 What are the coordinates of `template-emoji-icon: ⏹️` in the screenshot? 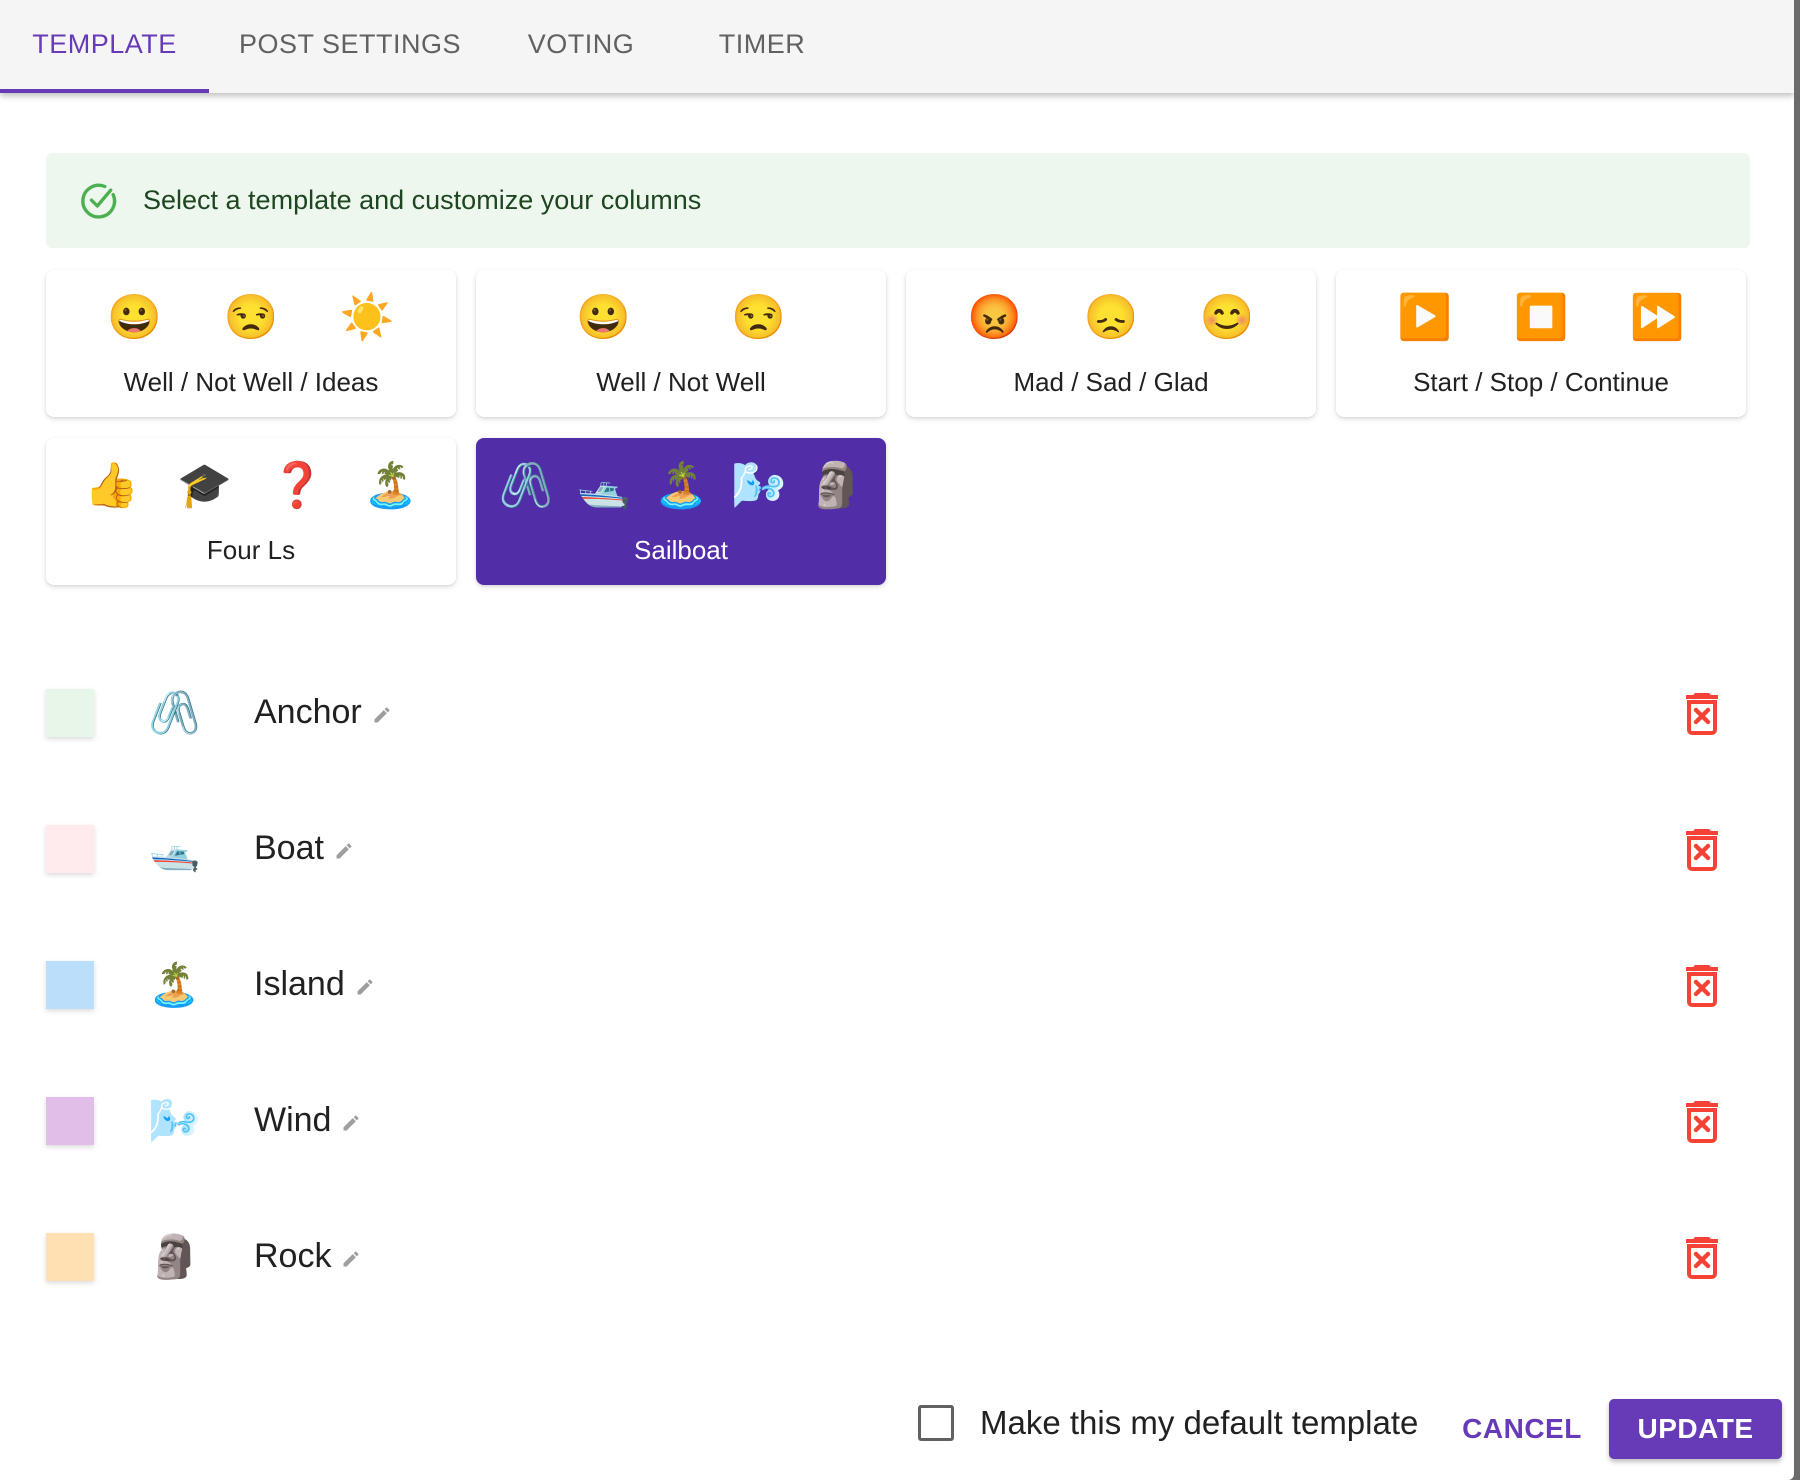 It's located at (1541, 317).